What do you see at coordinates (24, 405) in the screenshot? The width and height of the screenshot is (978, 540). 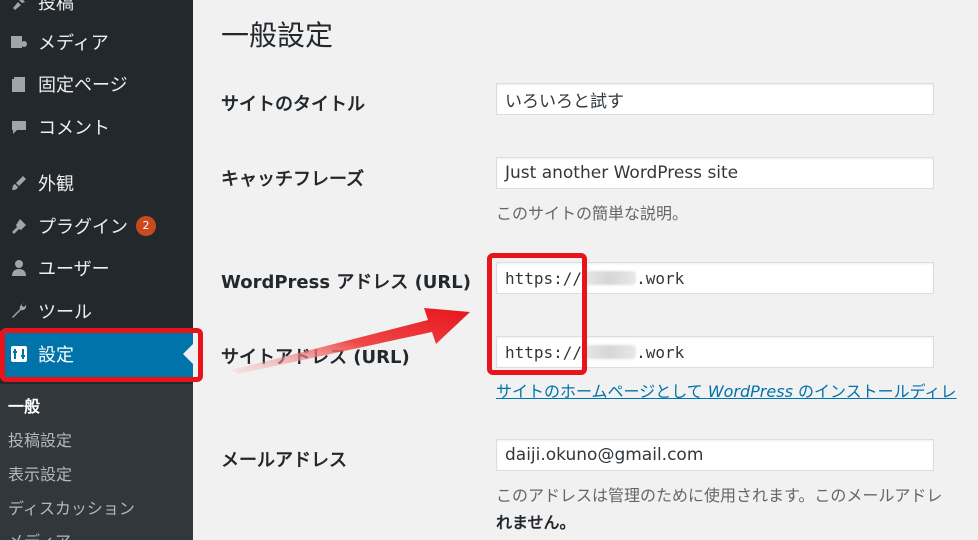 I see `submenu-item-general: 一般` at bounding box center [24, 405].